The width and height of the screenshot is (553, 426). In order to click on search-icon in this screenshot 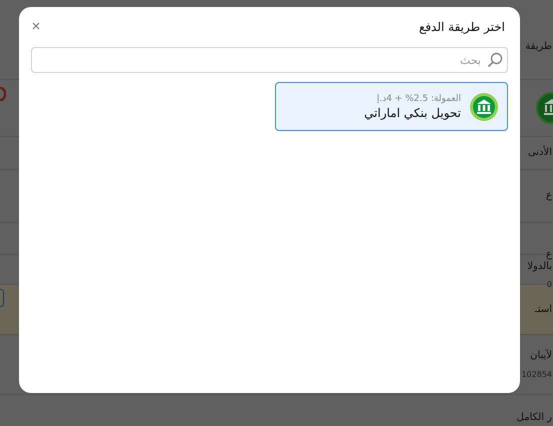, I will do `click(495, 60)`.